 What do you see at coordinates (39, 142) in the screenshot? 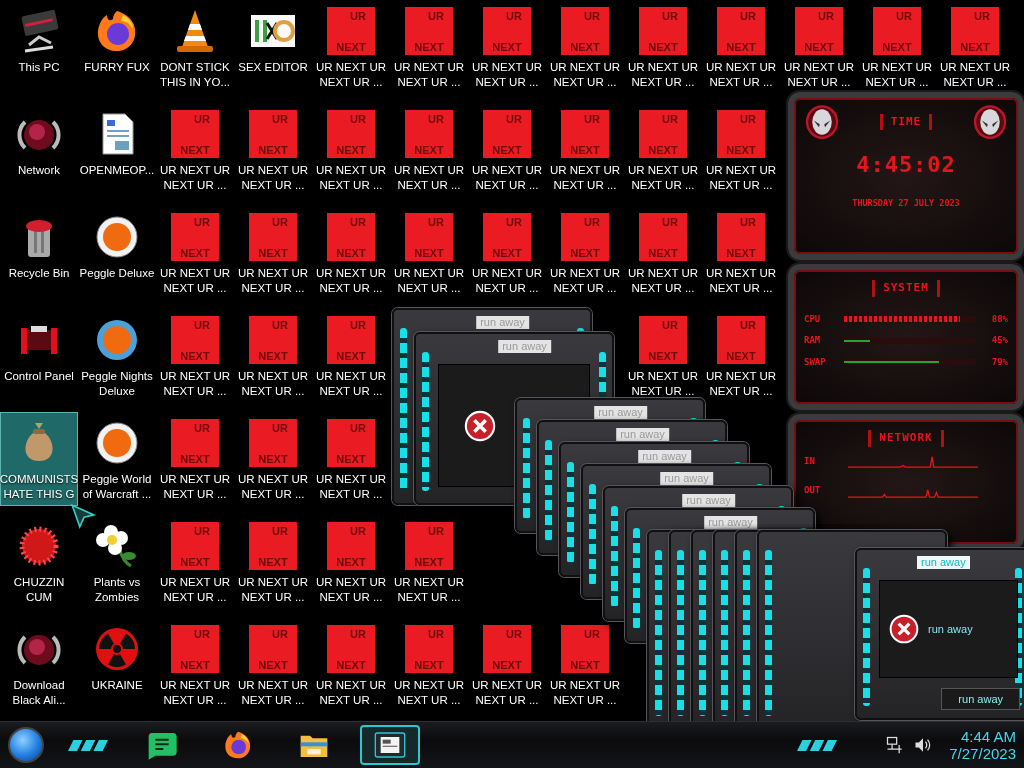
I see `desktop-shortcut: Network` at bounding box center [39, 142].